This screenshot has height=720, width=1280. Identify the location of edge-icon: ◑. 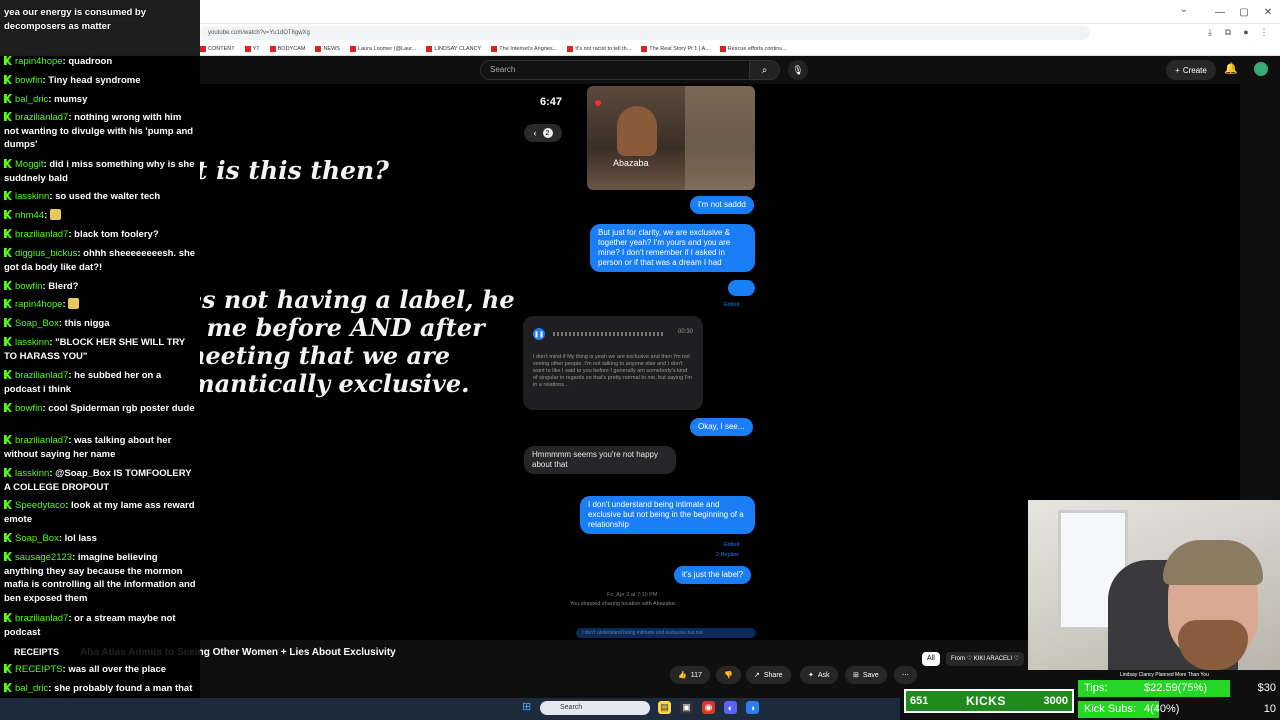
(752, 707).